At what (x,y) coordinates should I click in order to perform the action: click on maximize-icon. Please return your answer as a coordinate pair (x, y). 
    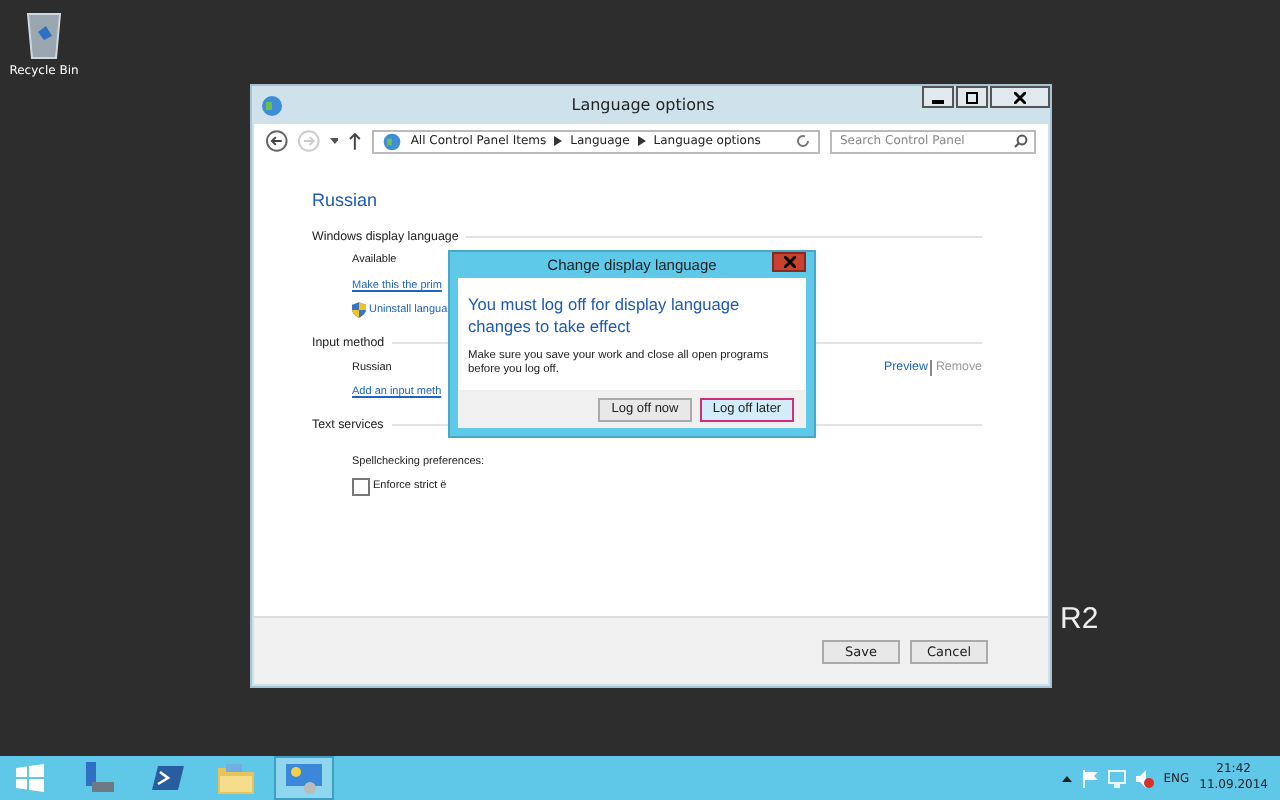
    Looking at the image, I should click on (972, 97).